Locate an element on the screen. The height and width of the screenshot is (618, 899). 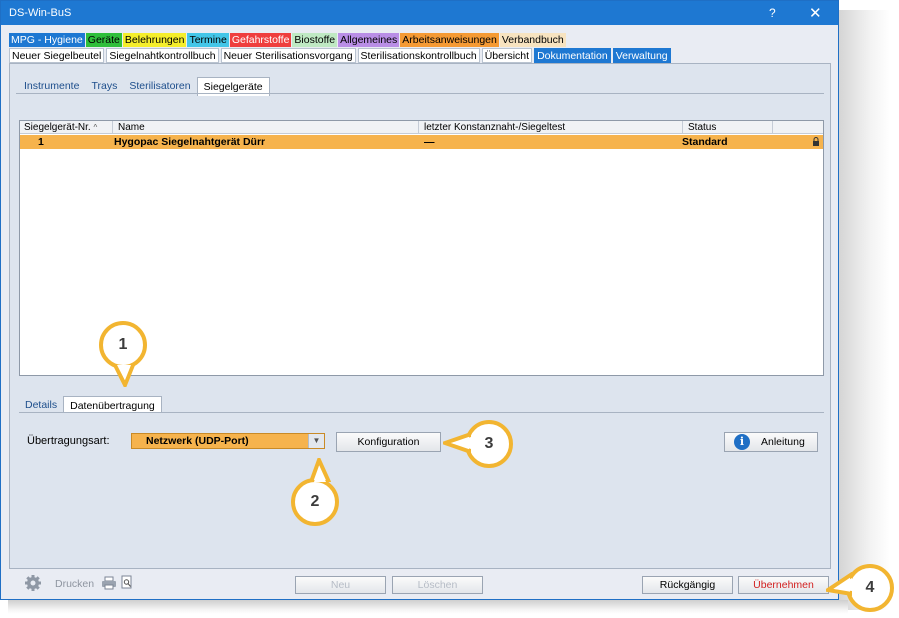
module-tab-verwaltung: Verwaltung is located at coordinates (641, 55).